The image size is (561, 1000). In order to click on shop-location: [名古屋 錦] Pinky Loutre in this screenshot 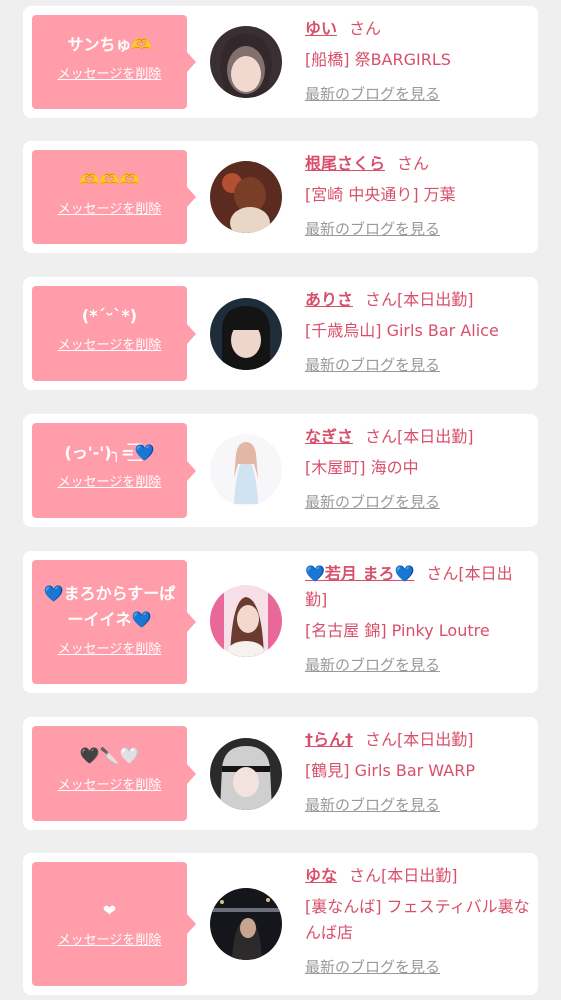, I will do `click(397, 630)`.